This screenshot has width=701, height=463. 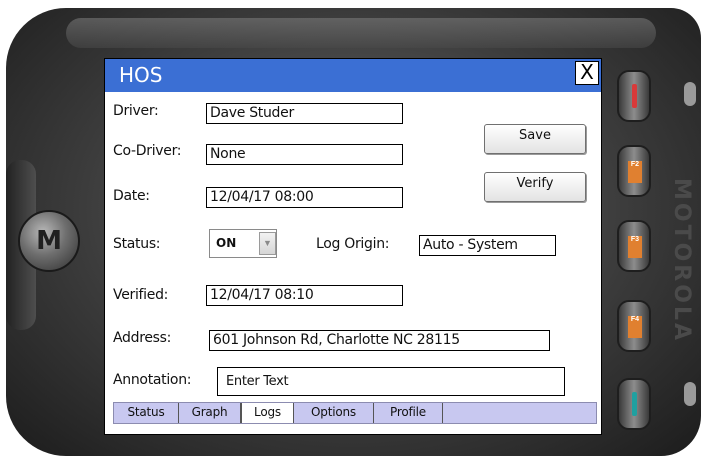 What do you see at coordinates (379, 340) in the screenshot?
I see `address-field: 601 Johnson Rd, Charlotte NC 28115` at bounding box center [379, 340].